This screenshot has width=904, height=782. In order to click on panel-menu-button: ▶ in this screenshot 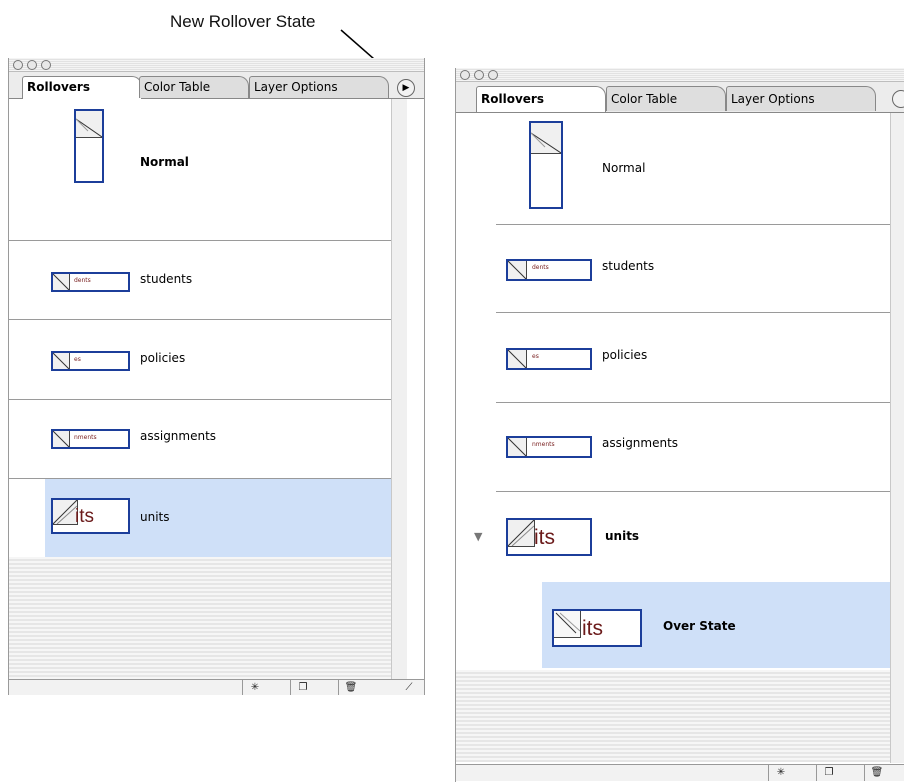, I will do `click(406, 88)`.